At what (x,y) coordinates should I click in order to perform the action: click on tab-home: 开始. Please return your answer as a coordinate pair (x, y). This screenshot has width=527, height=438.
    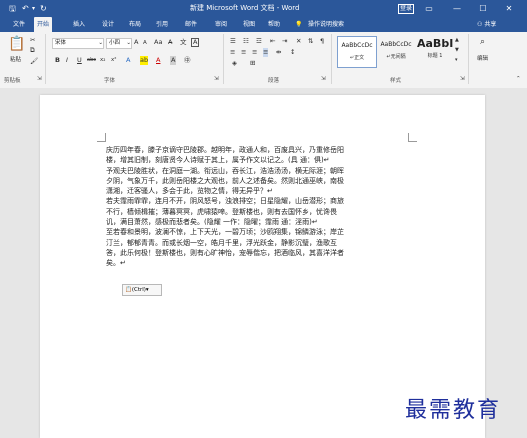
    Looking at the image, I should click on (43, 24).